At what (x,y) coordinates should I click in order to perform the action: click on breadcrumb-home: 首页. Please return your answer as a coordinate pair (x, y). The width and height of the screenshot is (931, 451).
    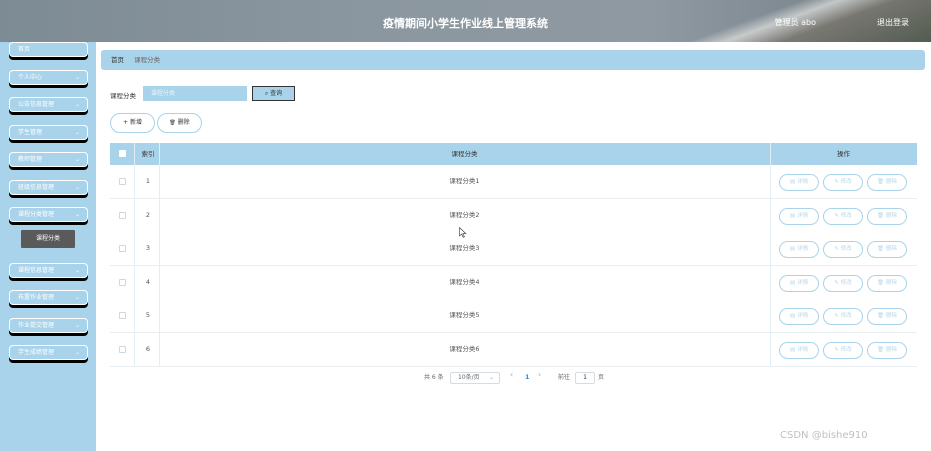
    Looking at the image, I should click on (117, 60).